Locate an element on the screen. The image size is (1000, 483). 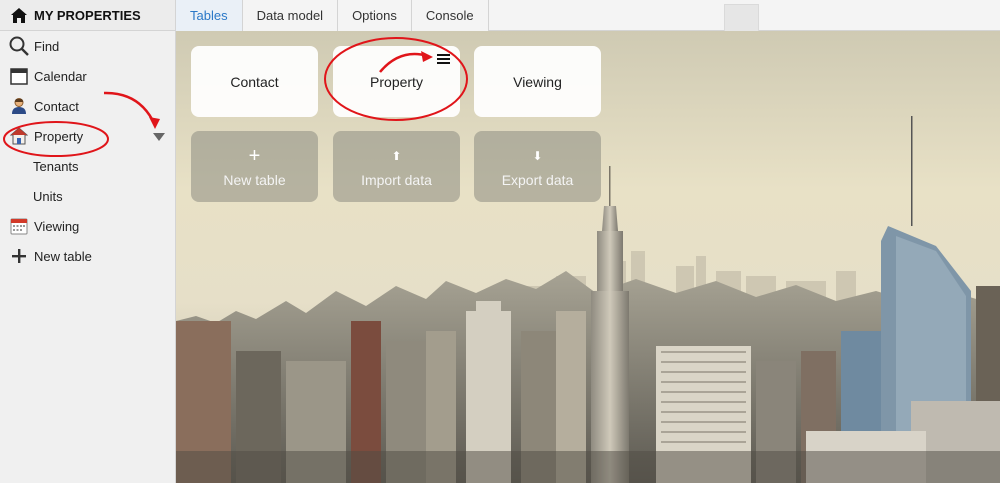
calendar-icon is located at coordinates (19, 76).